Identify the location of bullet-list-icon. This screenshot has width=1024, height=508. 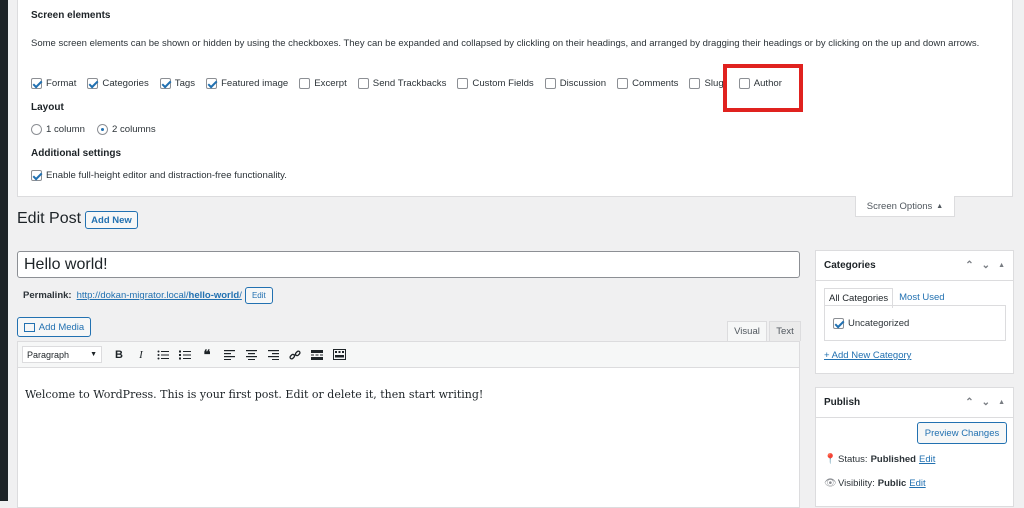
(163, 355).